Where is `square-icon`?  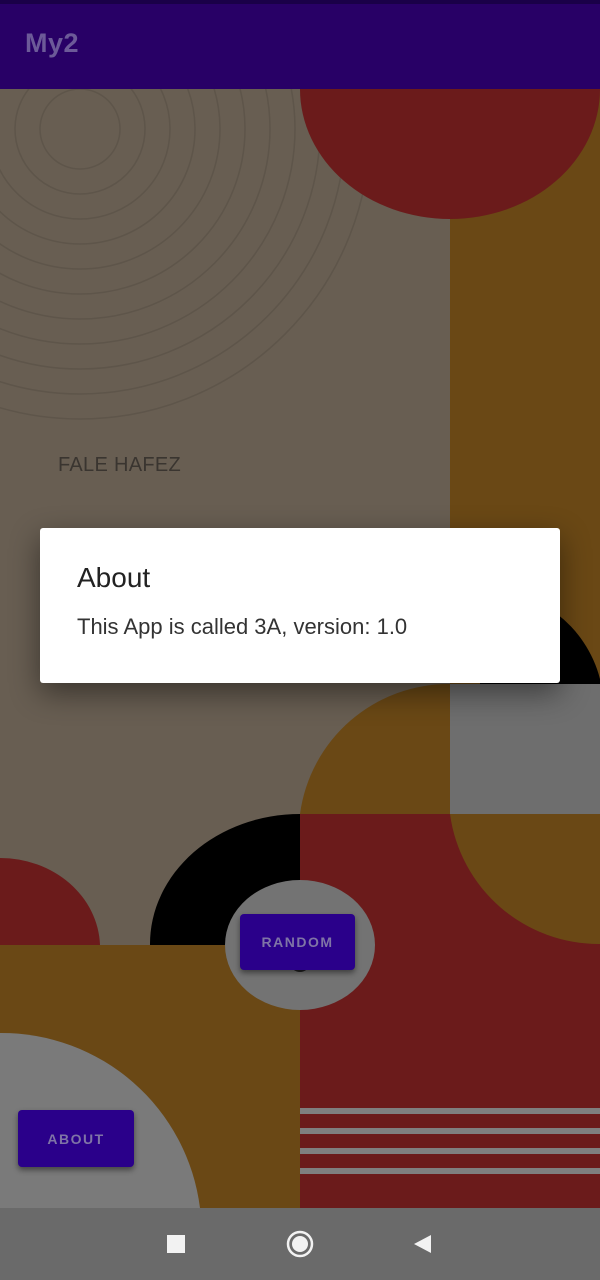 square-icon is located at coordinates (176, 1244).